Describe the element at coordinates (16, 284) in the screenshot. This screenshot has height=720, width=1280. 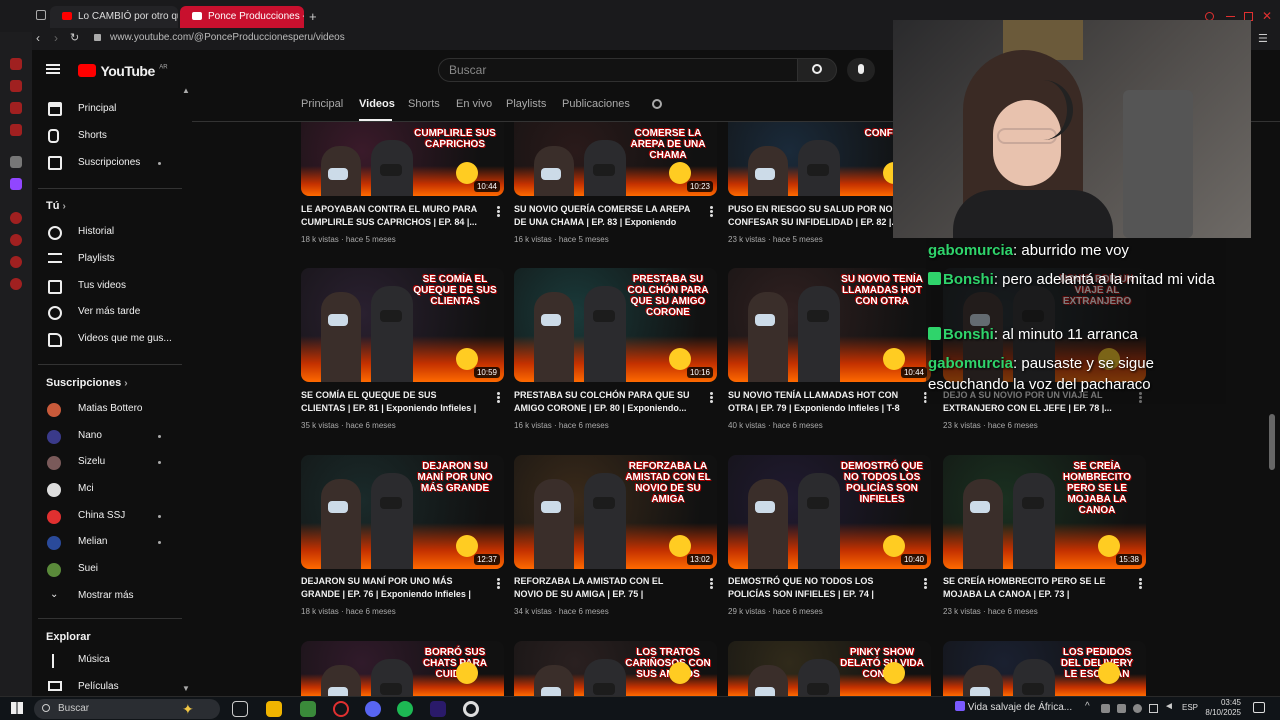
I see `settings-icon` at that location.